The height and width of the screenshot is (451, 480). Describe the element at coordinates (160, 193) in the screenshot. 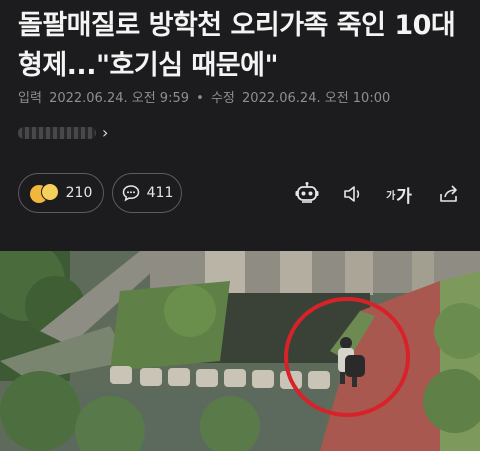

I see `comment-count: 411` at that location.